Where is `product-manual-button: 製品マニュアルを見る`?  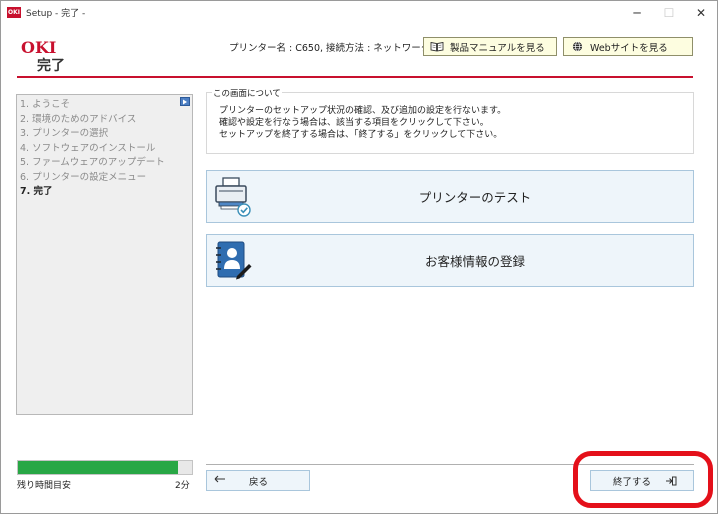 product-manual-button: 製品マニュアルを見る is located at coordinates (490, 46).